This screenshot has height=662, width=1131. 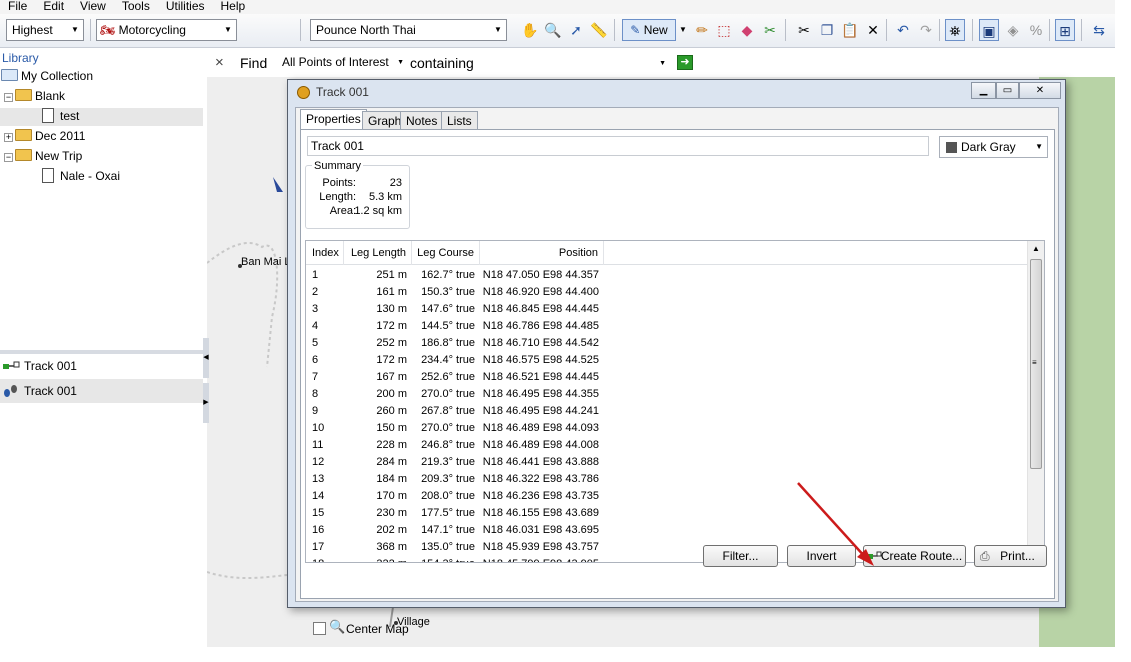 I want to click on split-scissors-icon: ✂, so click(x=770, y=30).